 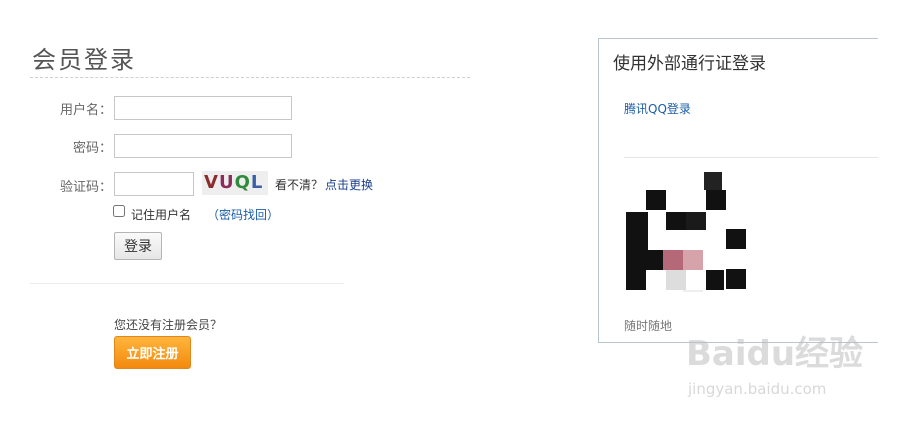 What do you see at coordinates (152, 352) in the screenshot?
I see `register-button: 立即注册` at bounding box center [152, 352].